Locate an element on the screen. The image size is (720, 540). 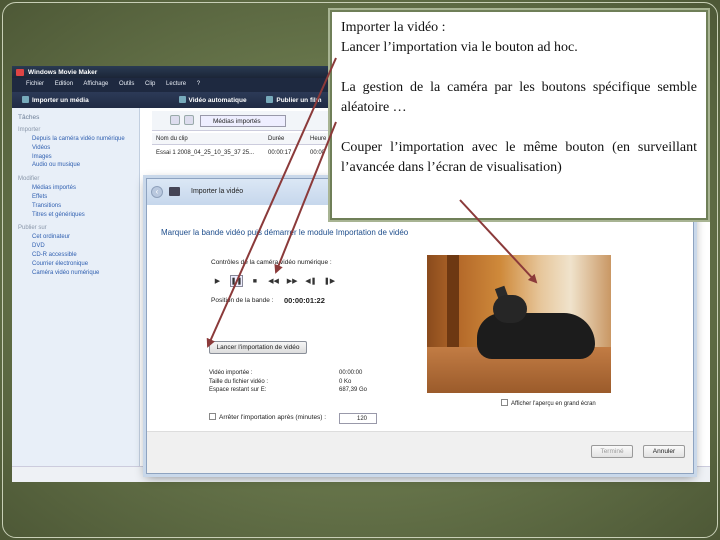
col-duration: Durée is located at coordinates (276, 139).